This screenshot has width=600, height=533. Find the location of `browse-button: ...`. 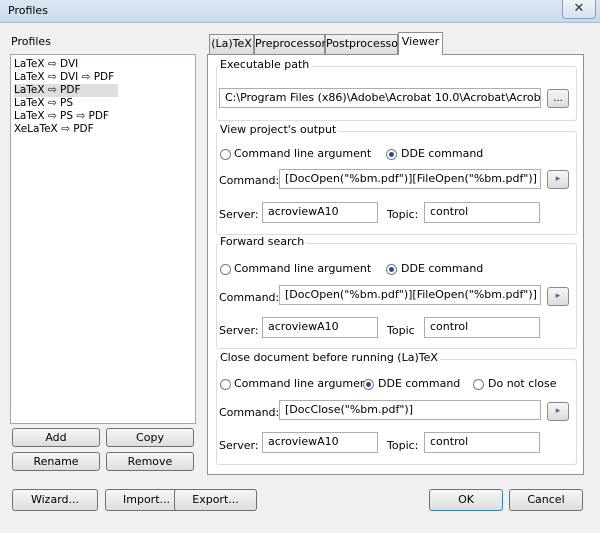

browse-button: ... is located at coordinates (558, 98).